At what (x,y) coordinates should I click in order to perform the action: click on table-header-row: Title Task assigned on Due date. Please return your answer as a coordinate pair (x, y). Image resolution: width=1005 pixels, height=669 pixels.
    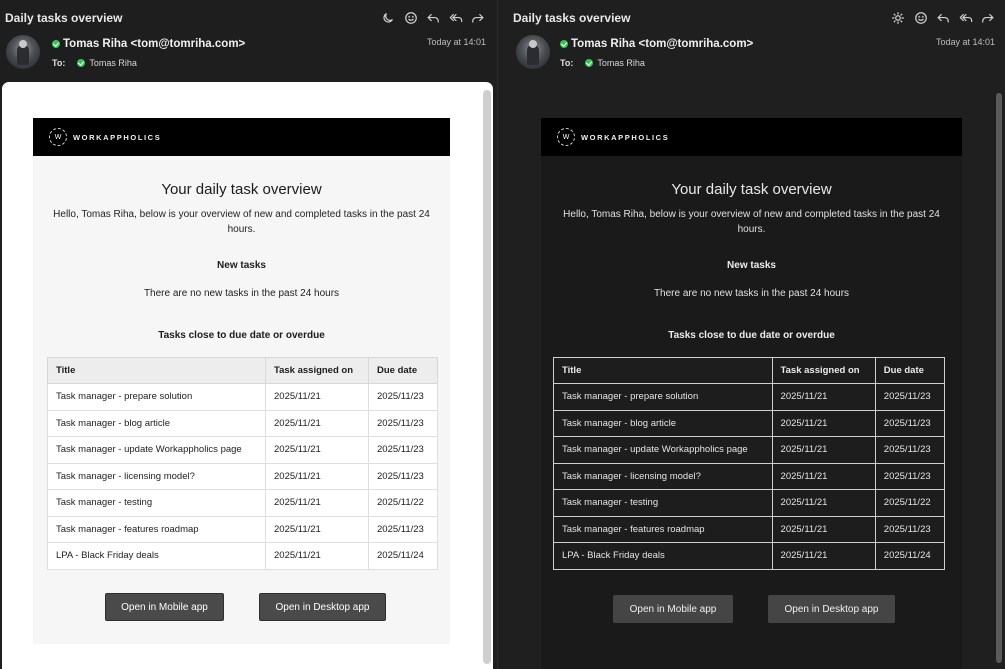
    Looking at the image, I should click on (749, 370).